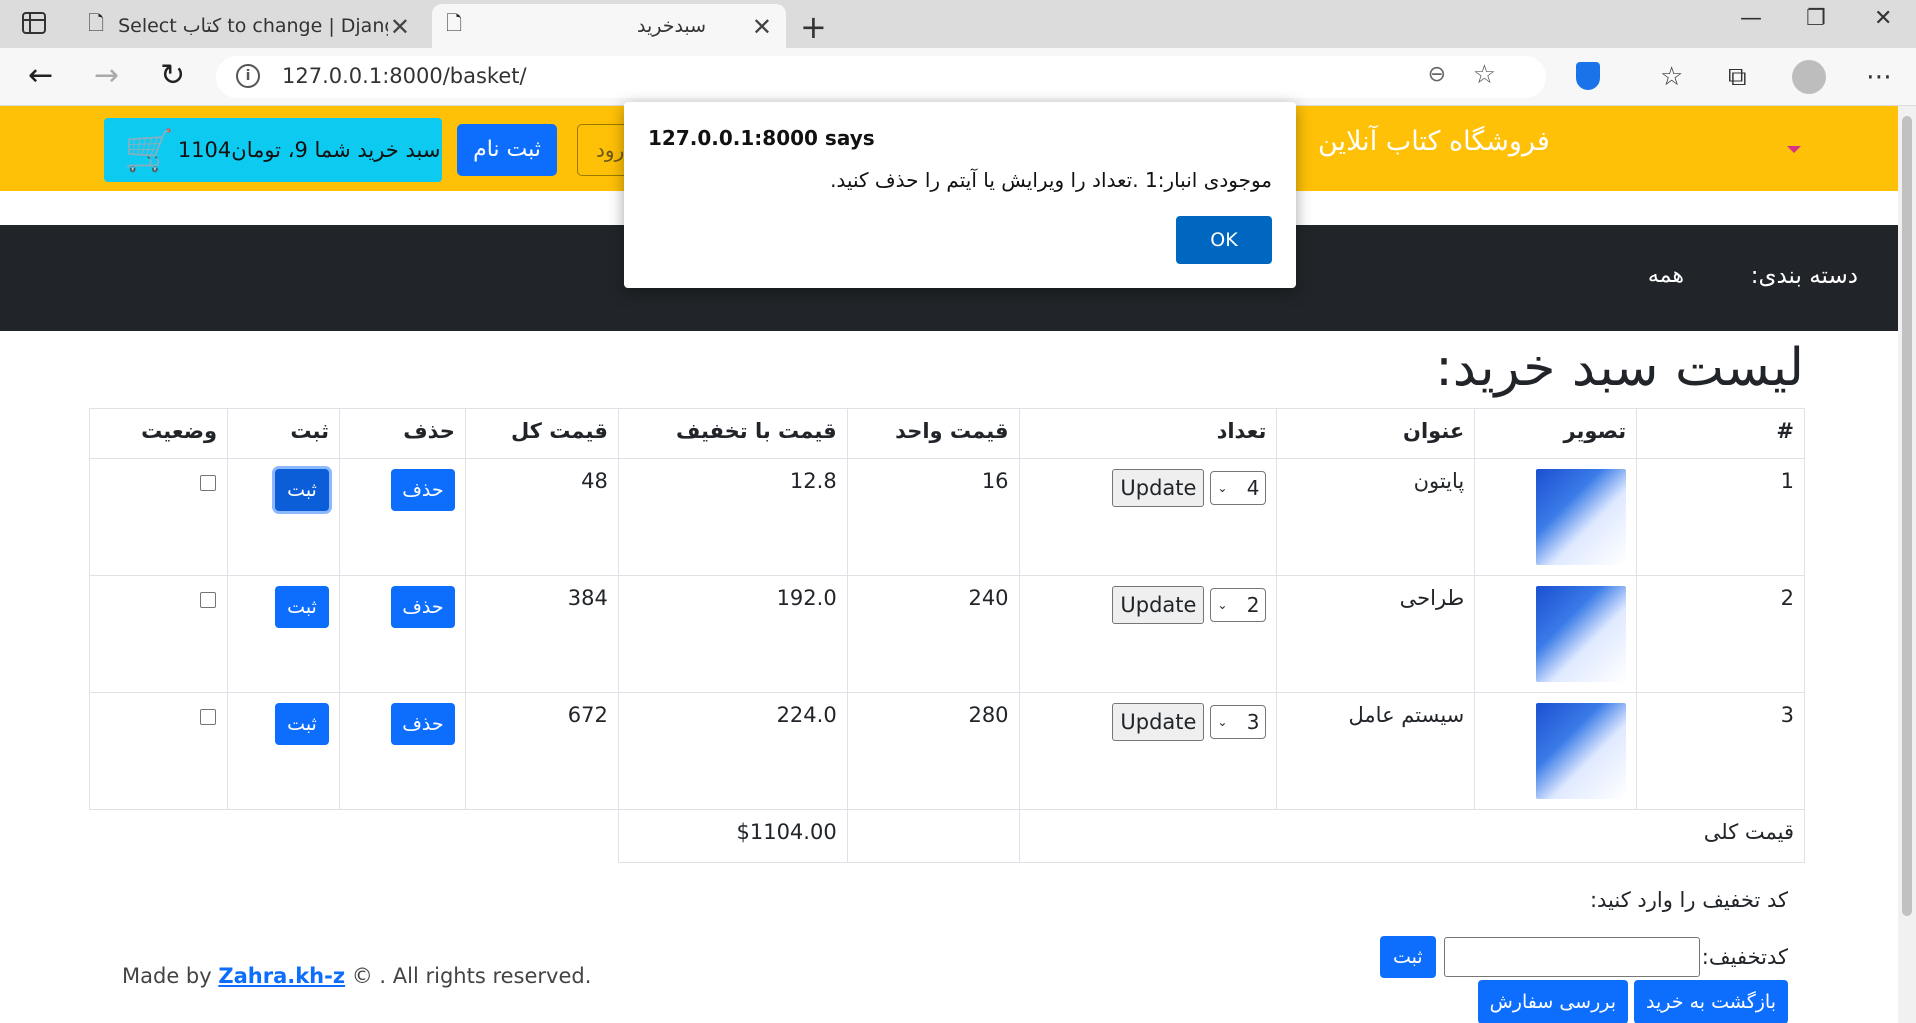 Image resolution: width=1916 pixels, height=1023 pixels. I want to click on col-header: قیمت با تخفیف, so click(732, 433).